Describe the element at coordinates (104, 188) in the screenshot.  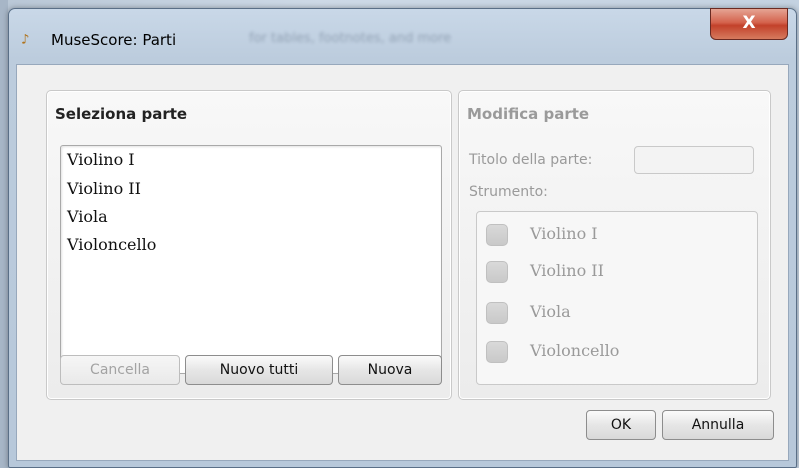
I see `list-item: Violino II` at that location.